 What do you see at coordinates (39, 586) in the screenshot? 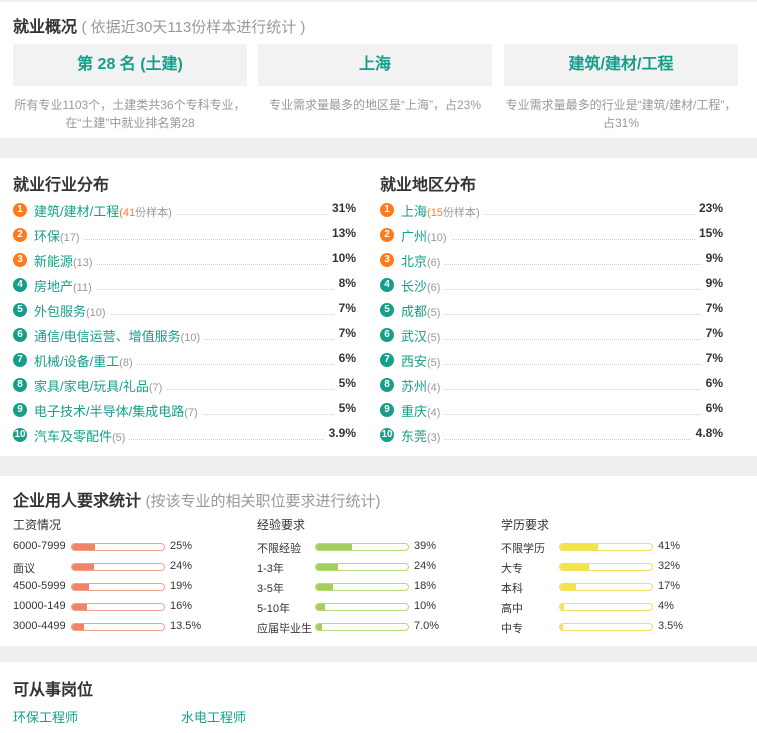
I see `salary-stat-label: 4500-5999` at bounding box center [39, 586].